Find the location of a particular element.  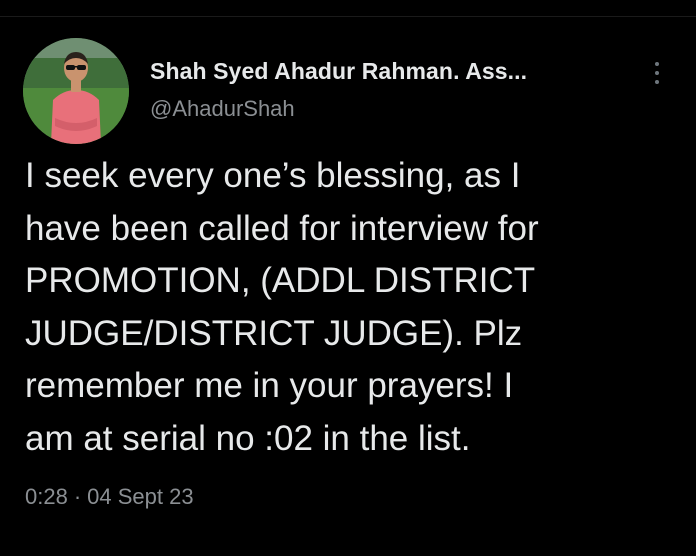

author-handle: @AhadurShah is located at coordinates (222, 109).